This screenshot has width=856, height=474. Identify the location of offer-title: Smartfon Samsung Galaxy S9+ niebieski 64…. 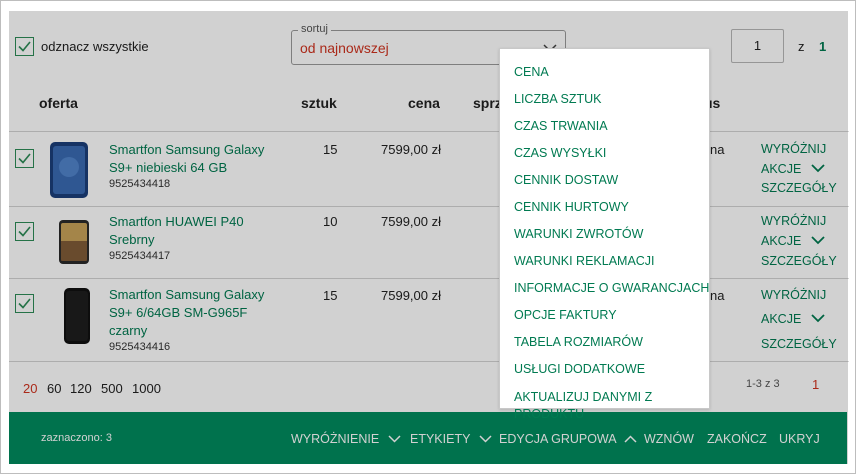
(186, 159).